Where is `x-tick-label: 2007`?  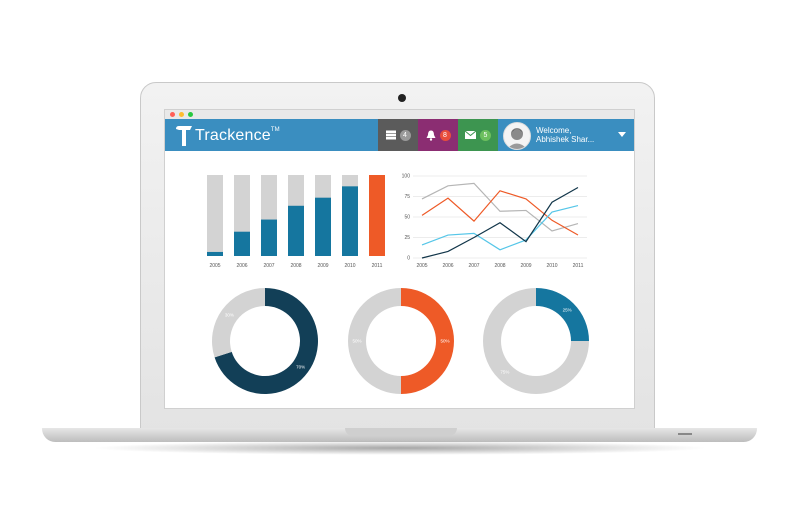
x-tick-label: 2007 is located at coordinates (473, 266).